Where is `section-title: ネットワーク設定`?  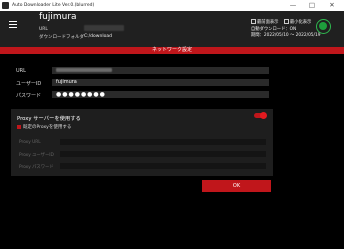
section-title: ネットワーク設定 is located at coordinates (172, 50).